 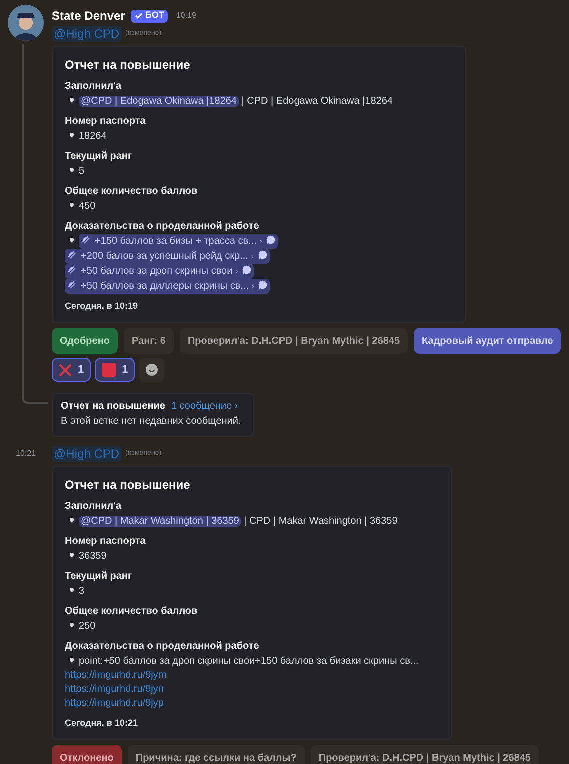 I want to click on channel-link: +200 балов за успешный рейд скр... ›, so click(x=167, y=256).